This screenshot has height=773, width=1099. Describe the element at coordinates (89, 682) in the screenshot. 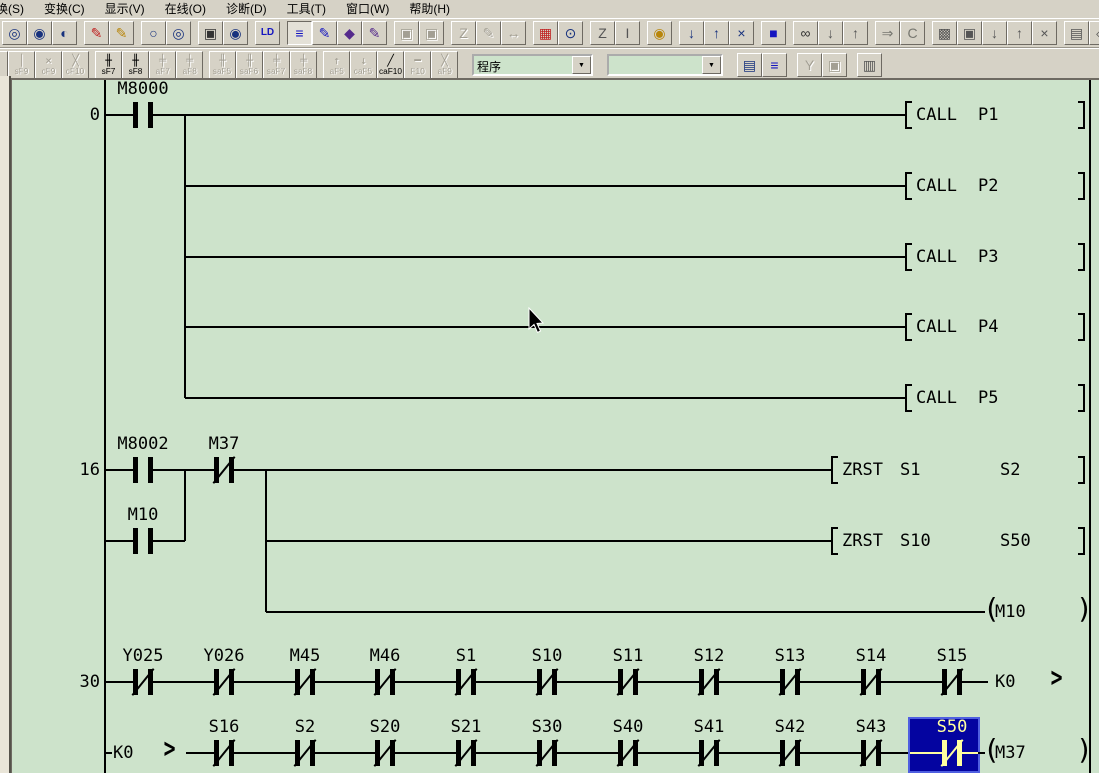

I see `step-number-30: 30` at that location.